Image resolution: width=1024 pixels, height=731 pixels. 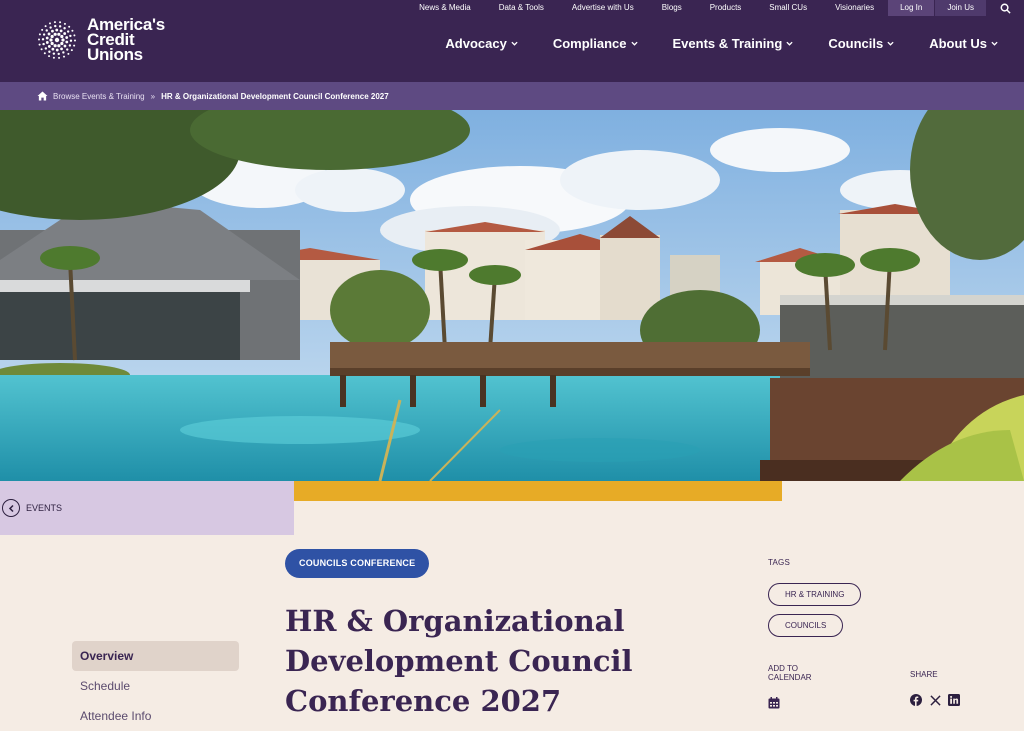 What do you see at coordinates (44, 508) in the screenshot?
I see `events-back-label: EVENTS` at bounding box center [44, 508].